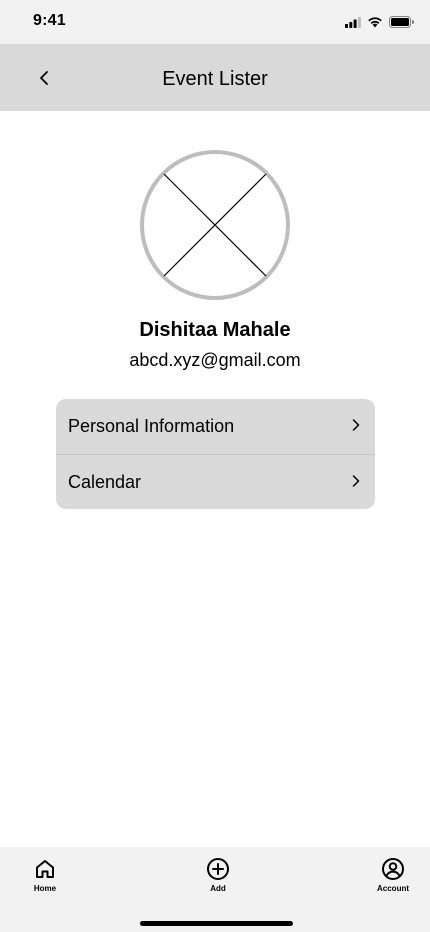  What do you see at coordinates (393, 869) in the screenshot?
I see `account-icon` at bounding box center [393, 869].